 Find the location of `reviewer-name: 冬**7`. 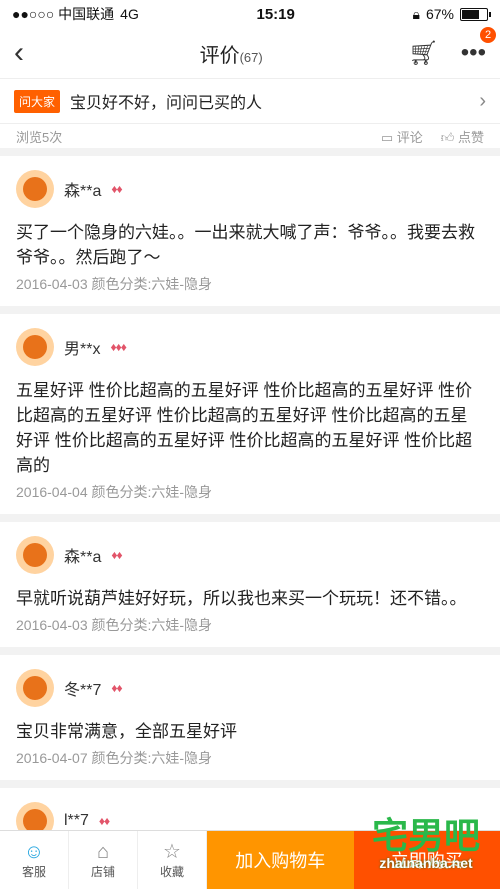

reviewer-name: 冬**7 is located at coordinates (83, 690).